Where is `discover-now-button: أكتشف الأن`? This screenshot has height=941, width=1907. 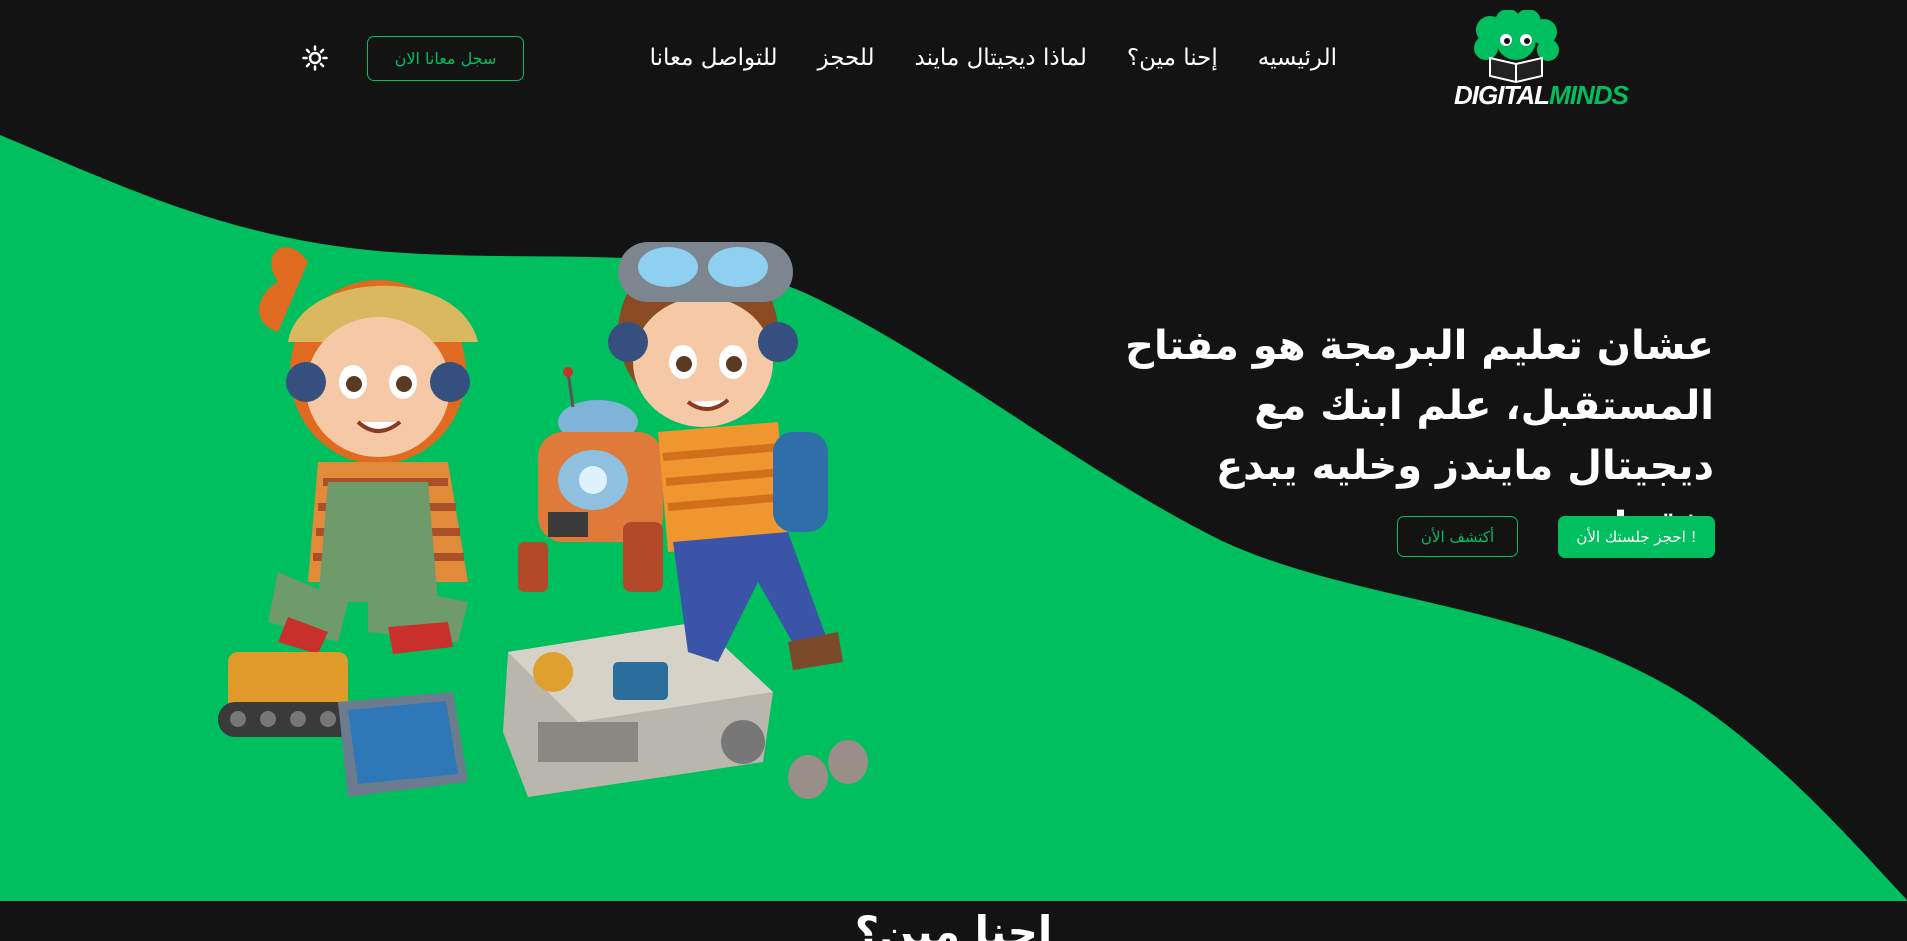 discover-now-button: أكتشف الأن is located at coordinates (1457, 536).